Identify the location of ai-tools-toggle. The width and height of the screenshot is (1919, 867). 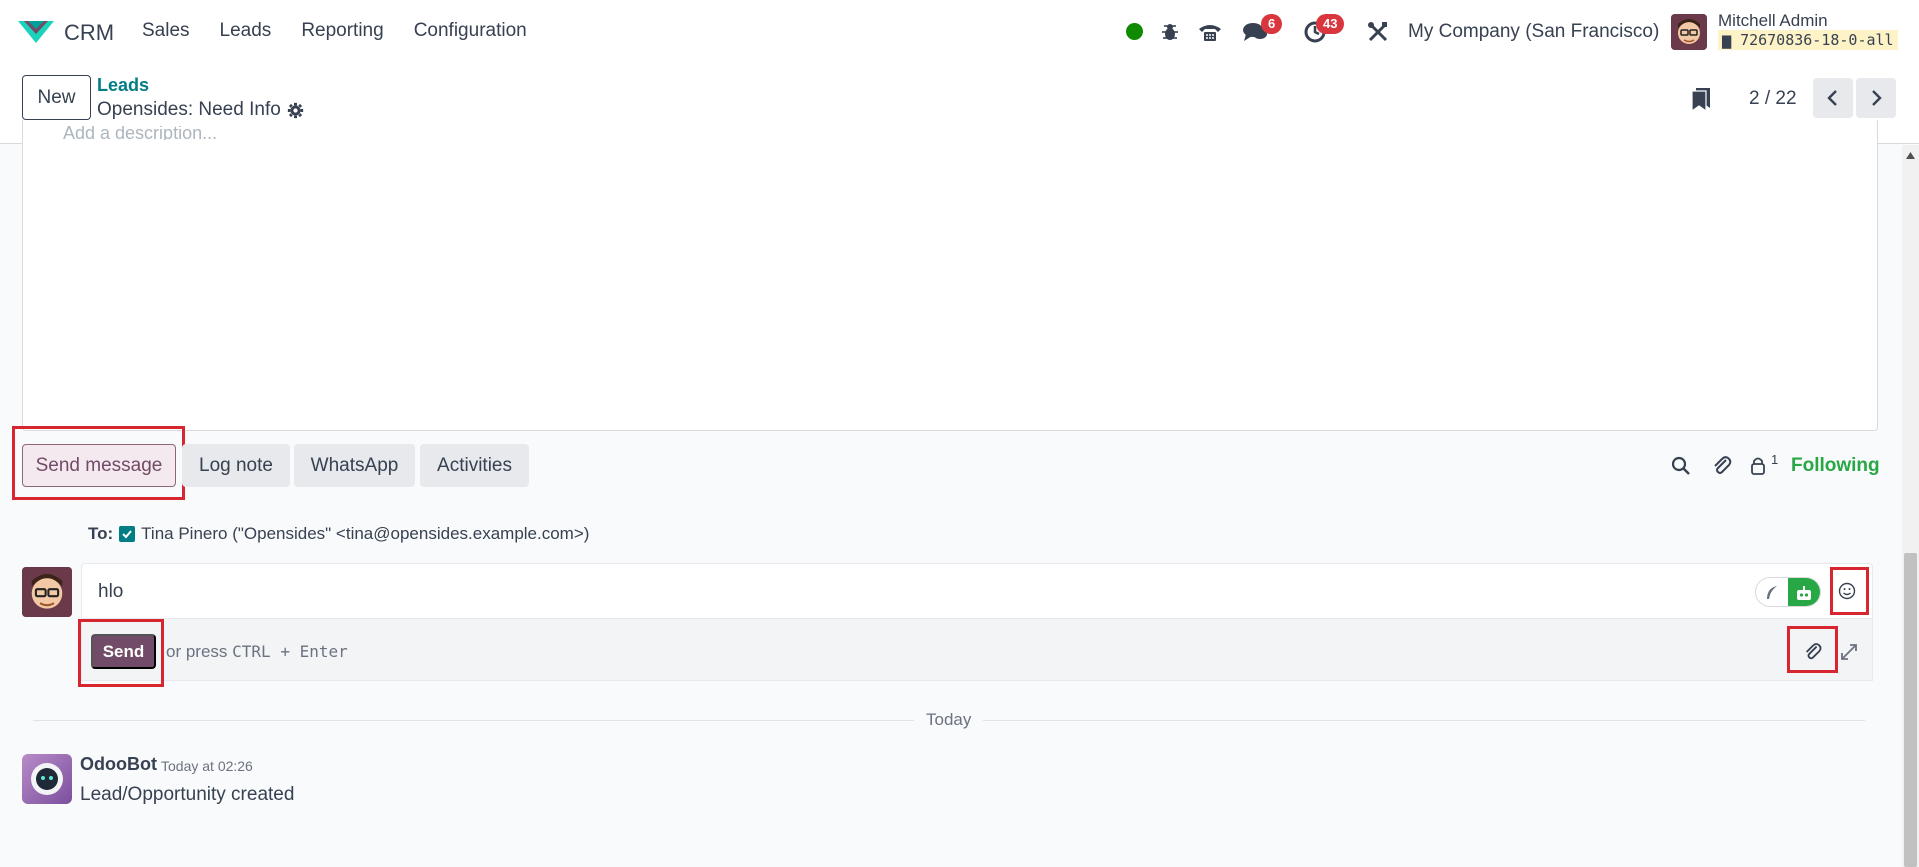
(1788, 592).